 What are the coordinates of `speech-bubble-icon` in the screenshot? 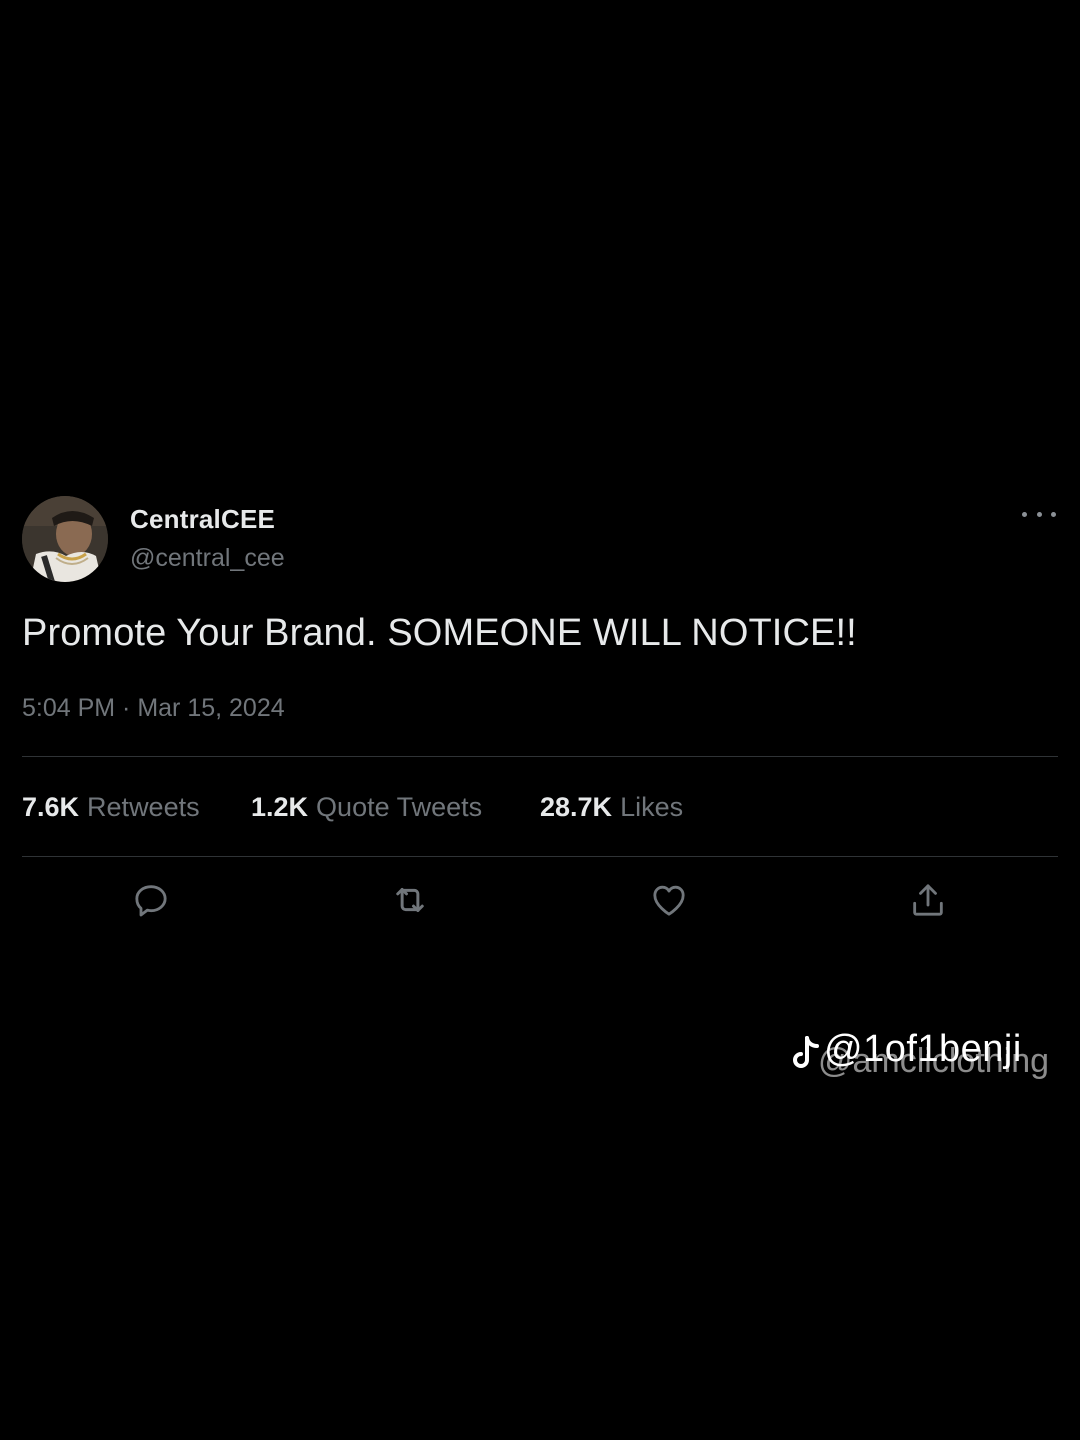 It's located at (151, 901).